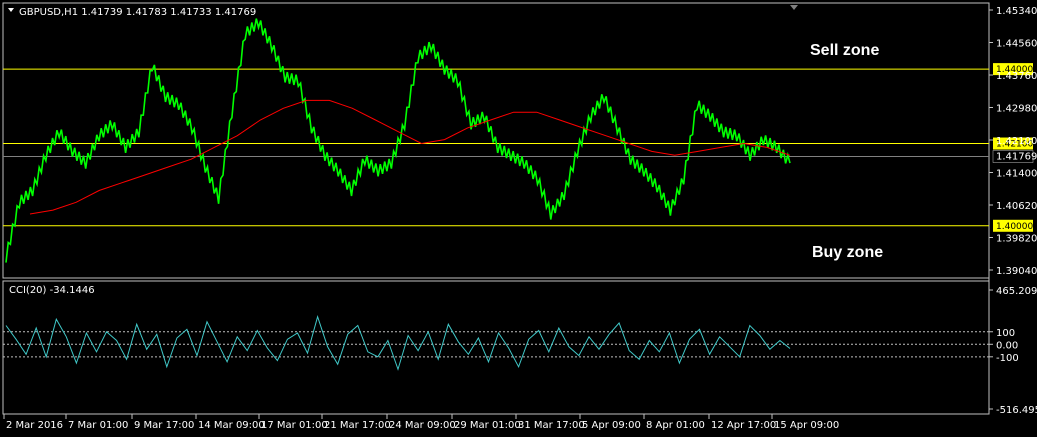 This screenshot has height=437, width=1037. I want to click on buy-zone-label: Buy zone, so click(847, 252).